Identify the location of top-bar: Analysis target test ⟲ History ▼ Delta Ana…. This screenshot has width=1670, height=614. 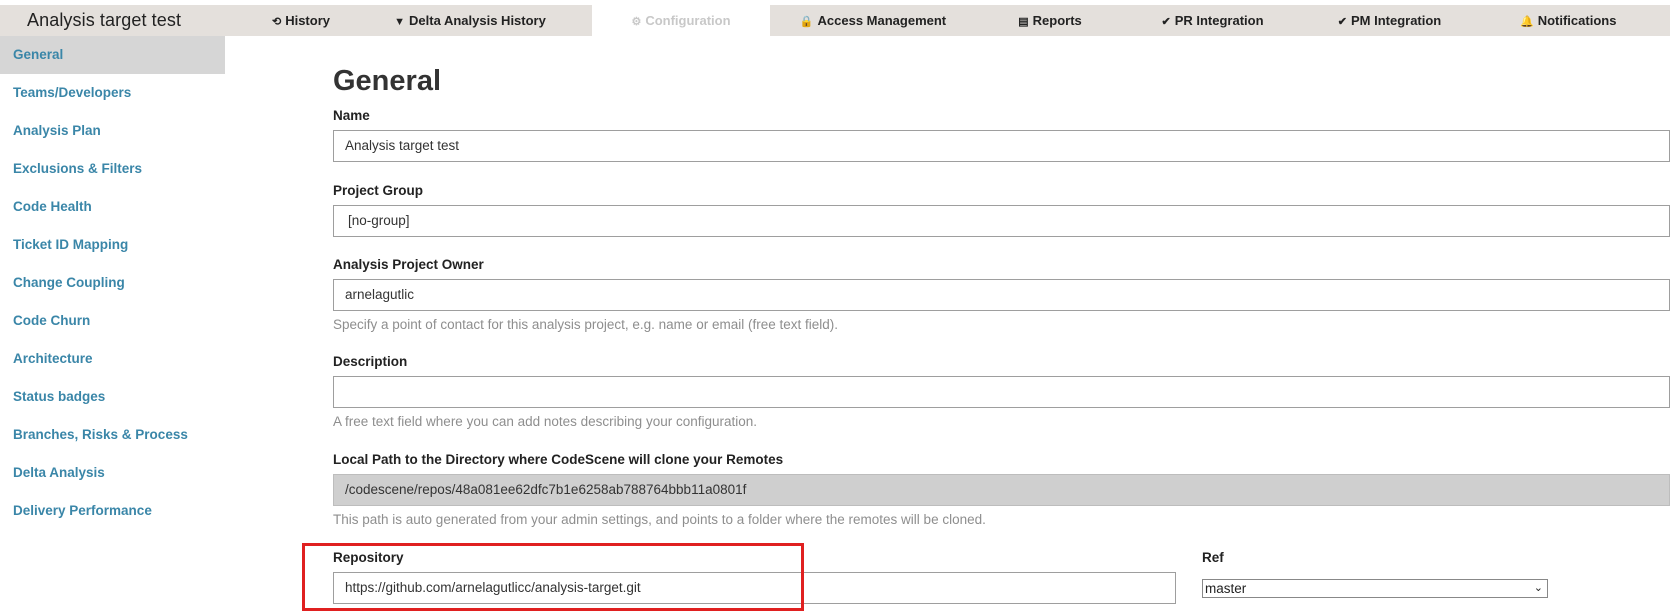
(835, 18).